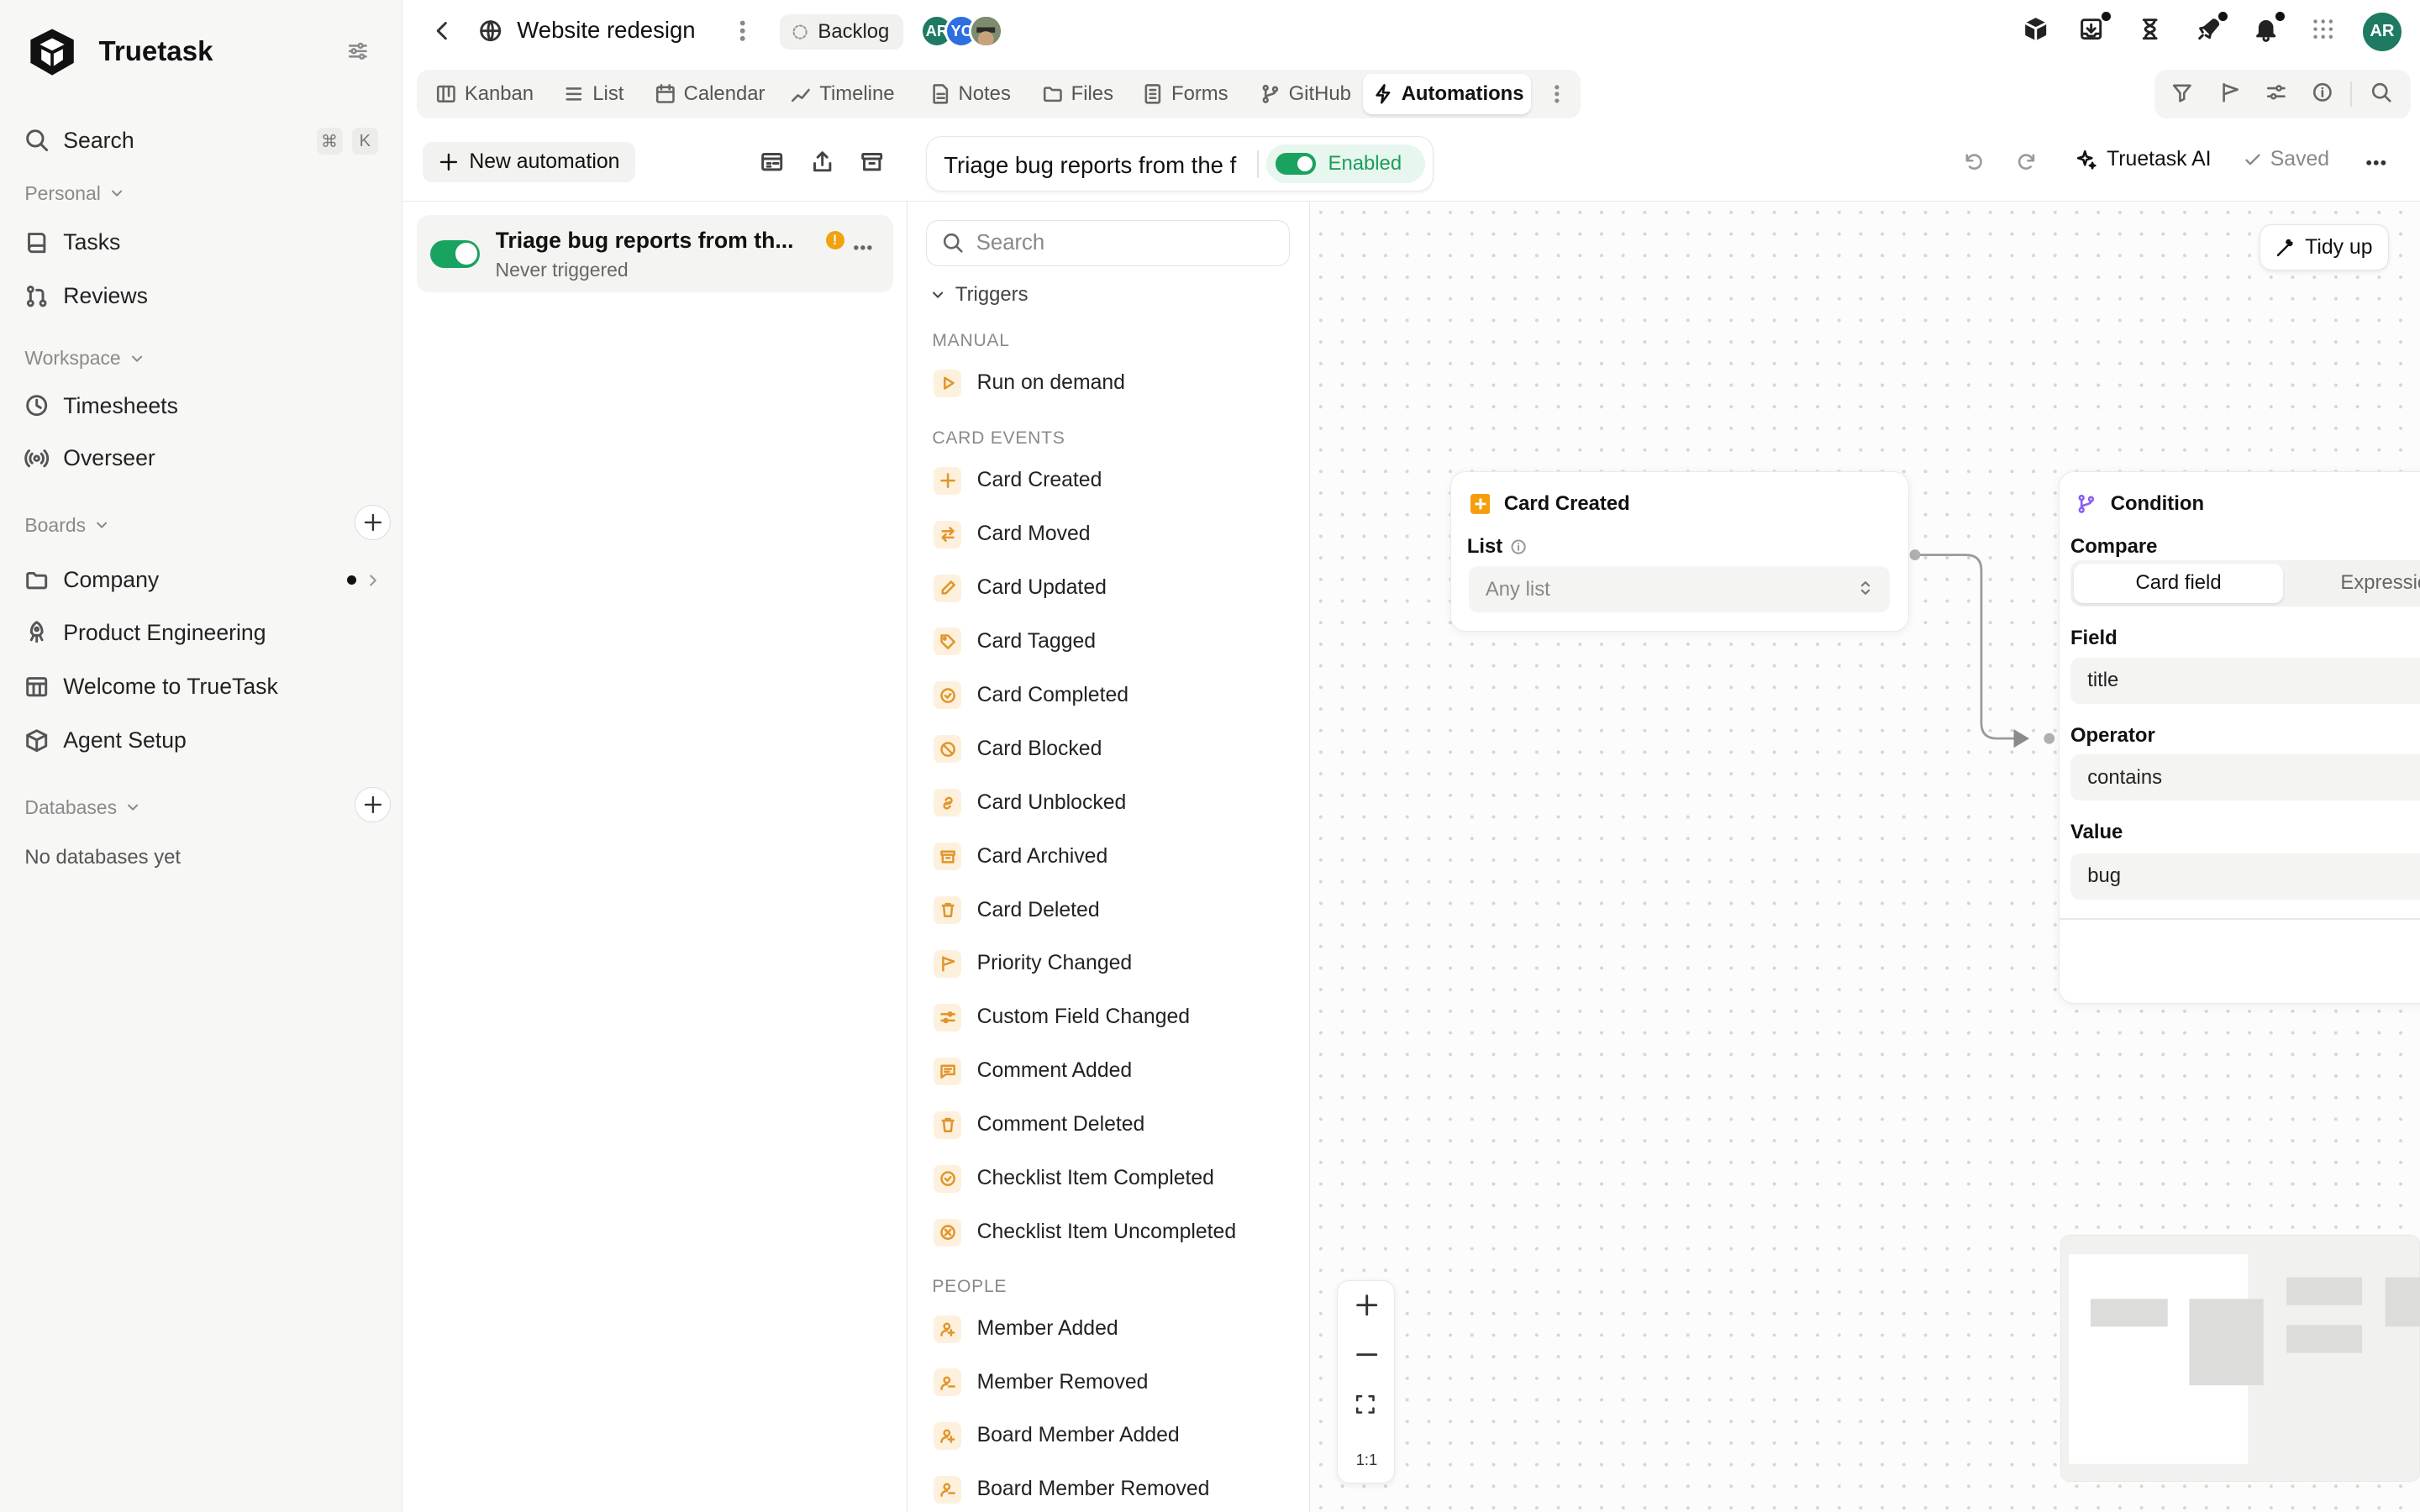 The image size is (2420, 1512). What do you see at coordinates (2240, 1359) in the screenshot?
I see `minimap` at bounding box center [2240, 1359].